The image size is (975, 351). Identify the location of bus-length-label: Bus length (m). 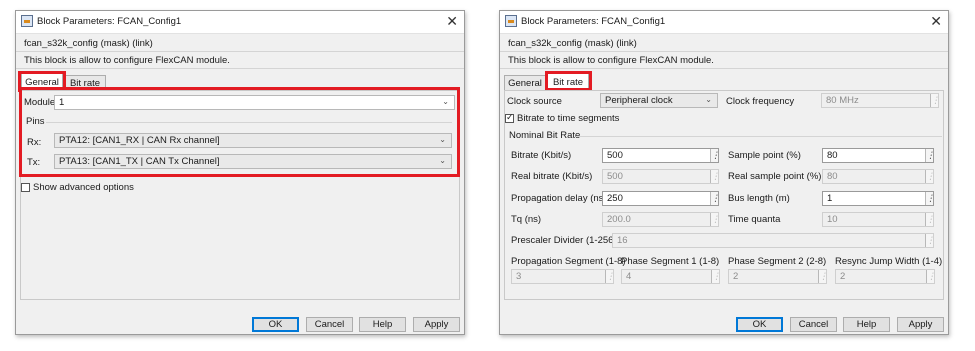
(759, 198).